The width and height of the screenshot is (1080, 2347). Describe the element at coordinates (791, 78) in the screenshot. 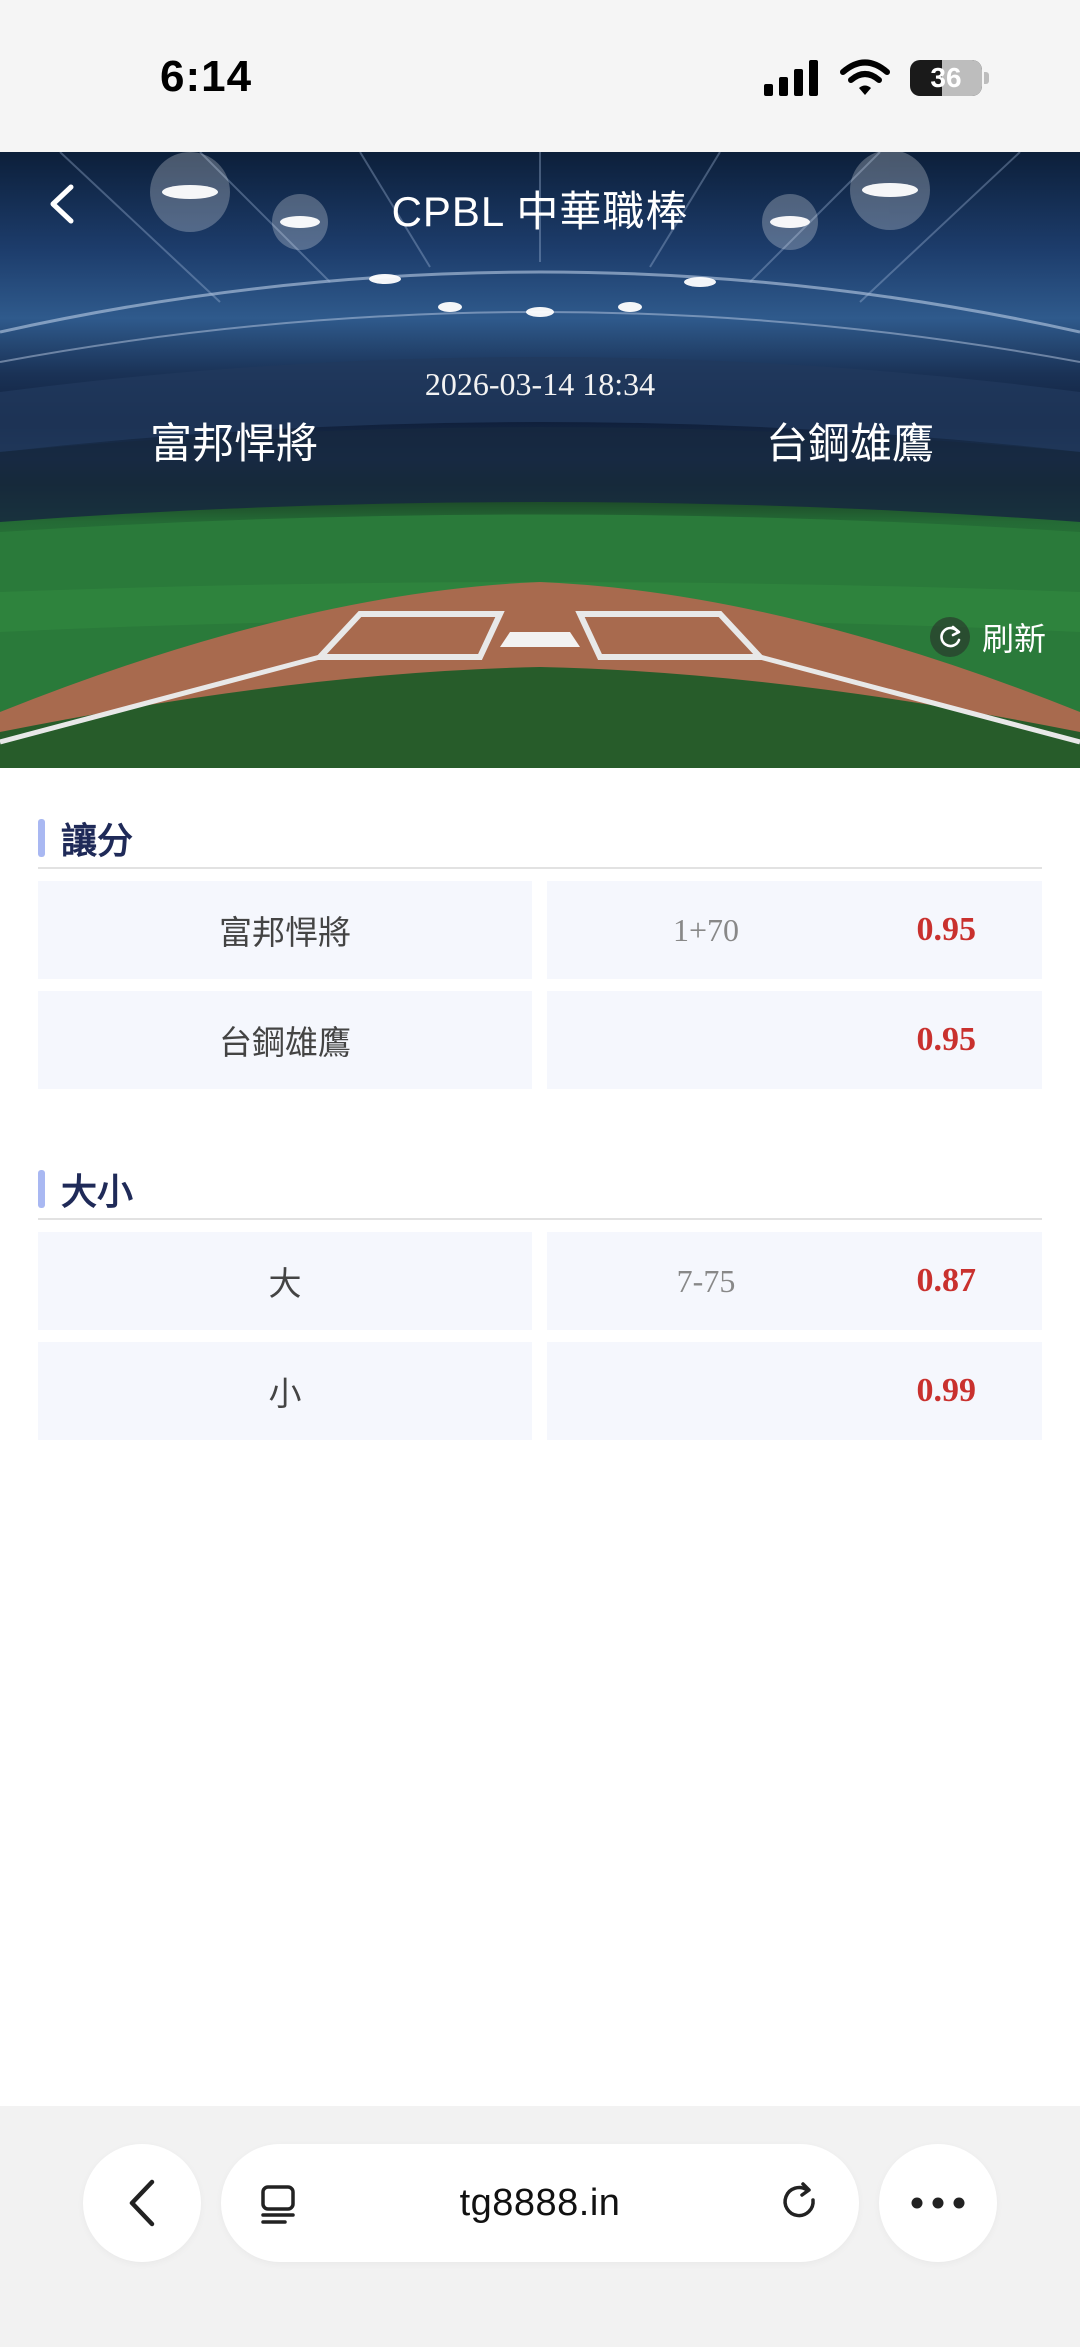

I see `signal-icon` at that location.